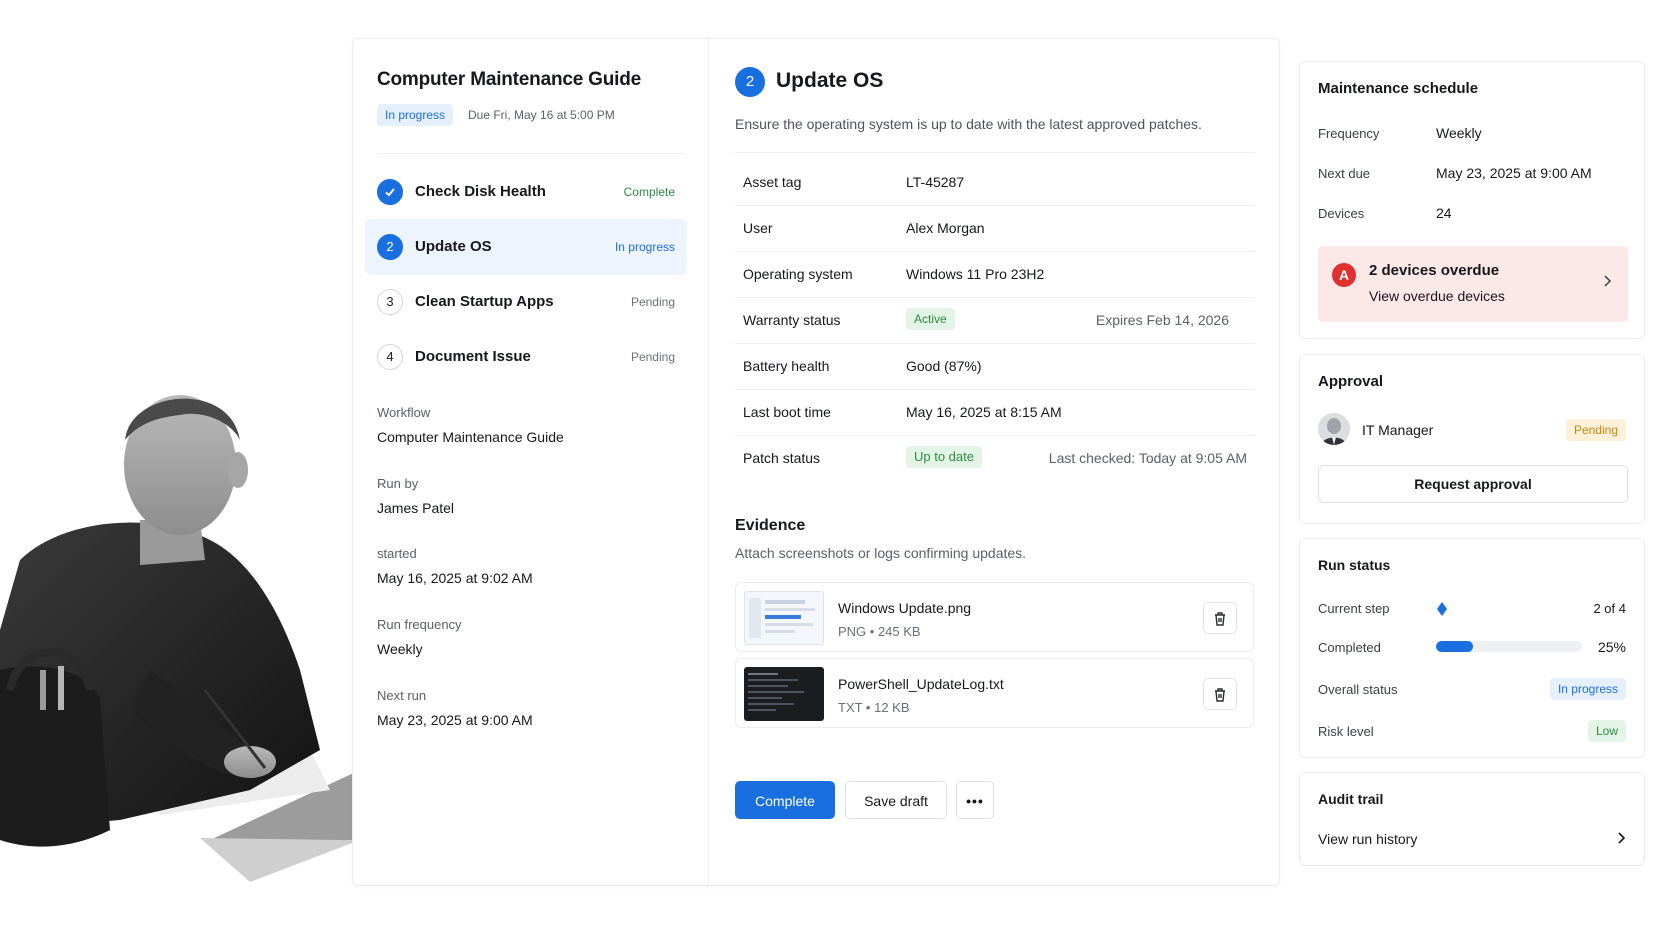 The width and height of the screenshot is (1672, 941). I want to click on file-meta: PNG • 245 KB, so click(879, 631).